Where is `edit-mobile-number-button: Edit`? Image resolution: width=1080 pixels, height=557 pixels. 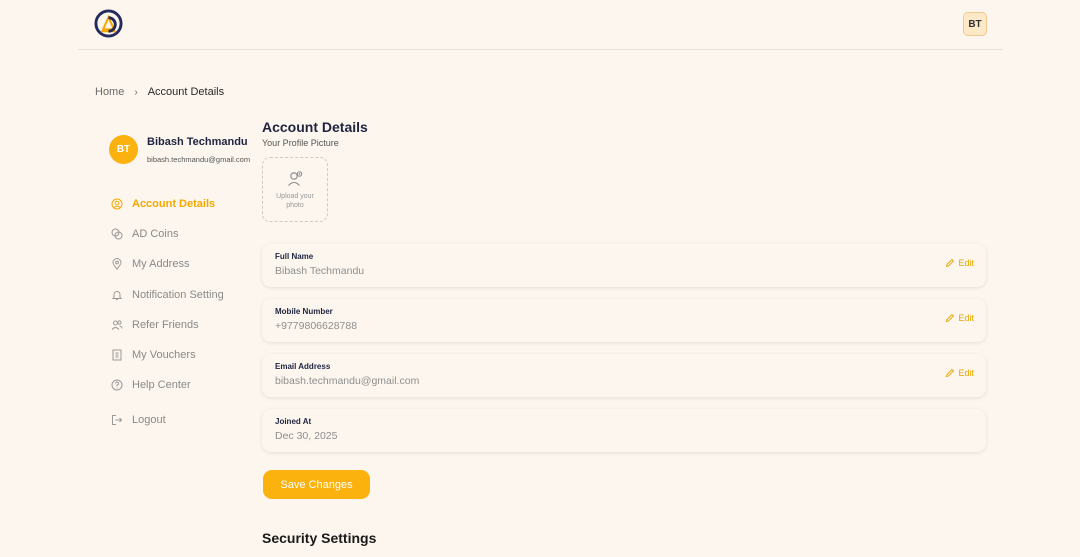
edit-mobile-number-button: Edit is located at coordinates (959, 318).